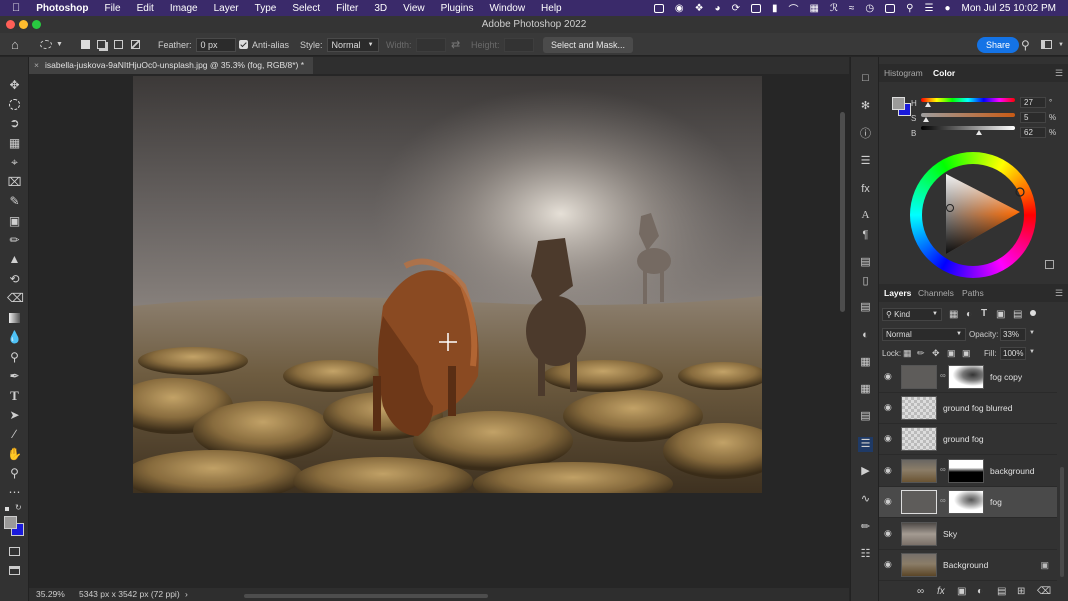  Describe the element at coordinates (1017, 314) in the screenshot. I see `filter-smart-object-icon: ▤` at that location.